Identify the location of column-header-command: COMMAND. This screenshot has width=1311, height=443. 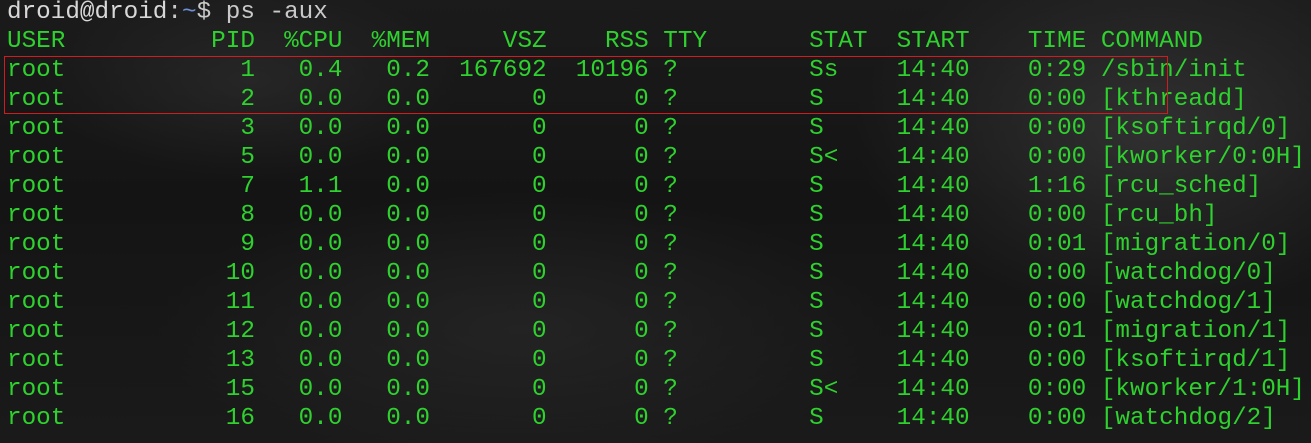
(1151, 41).